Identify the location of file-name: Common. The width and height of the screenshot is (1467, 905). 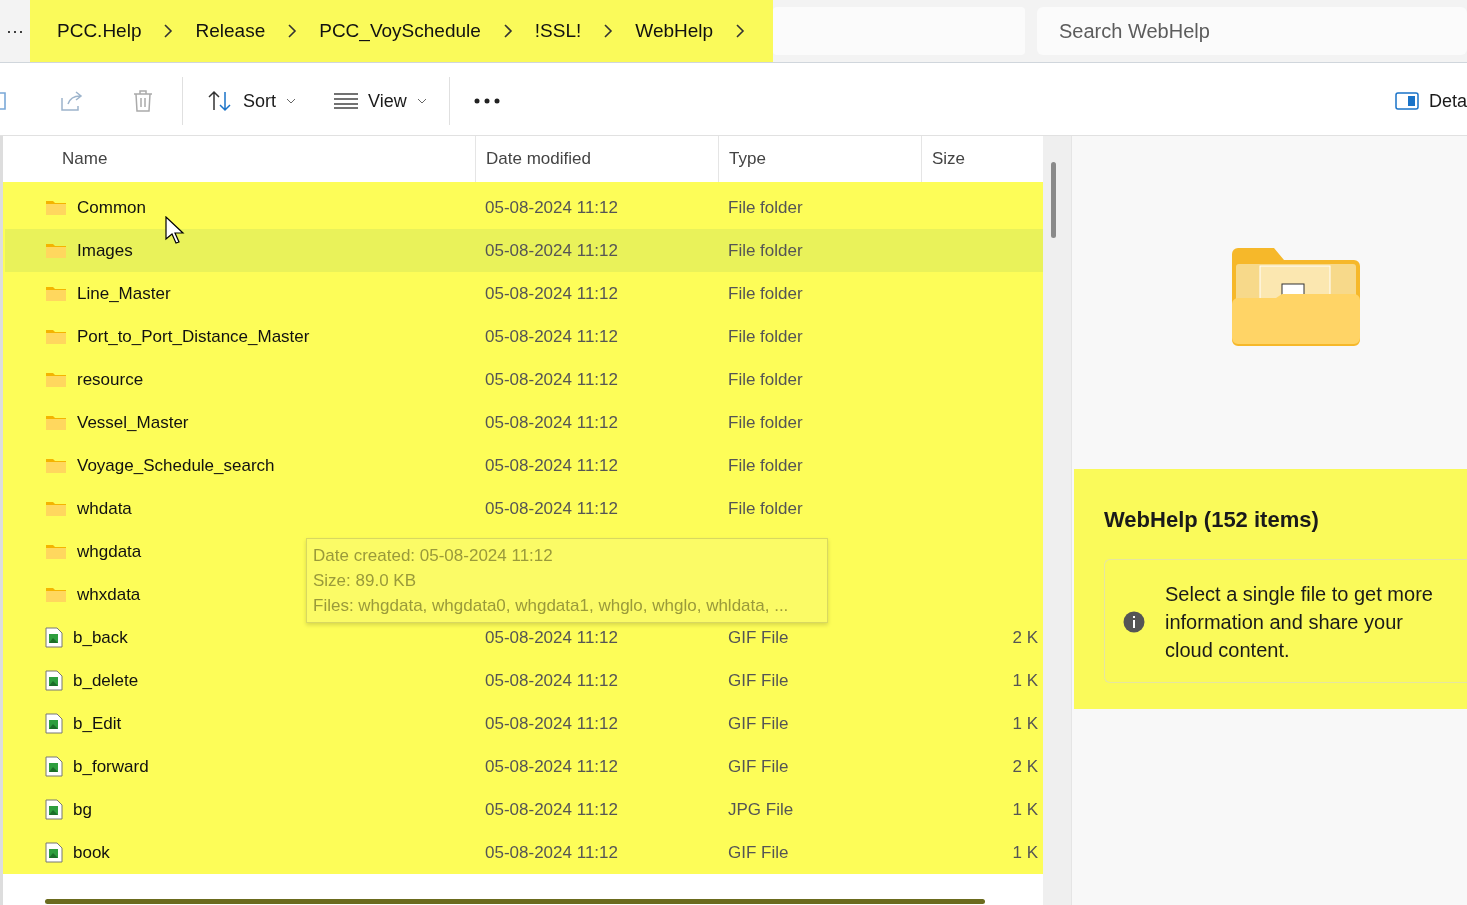
(111, 207).